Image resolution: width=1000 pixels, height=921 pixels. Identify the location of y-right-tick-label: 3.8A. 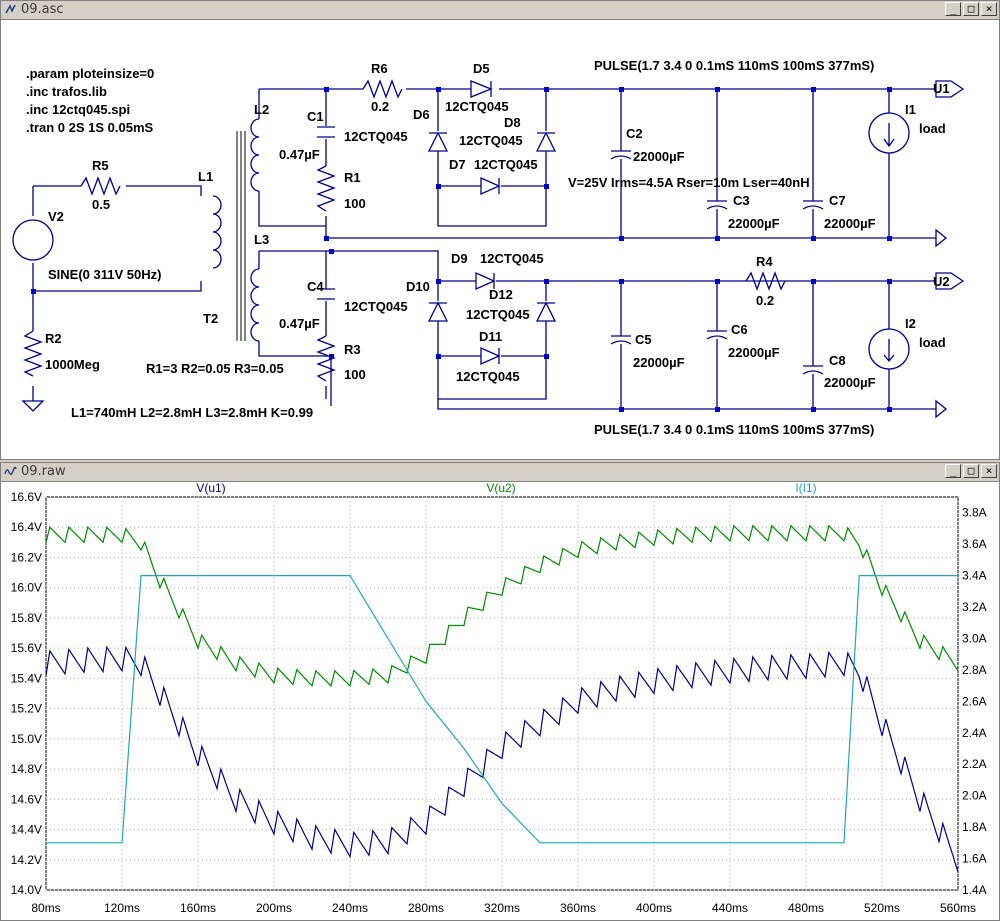
(974, 513).